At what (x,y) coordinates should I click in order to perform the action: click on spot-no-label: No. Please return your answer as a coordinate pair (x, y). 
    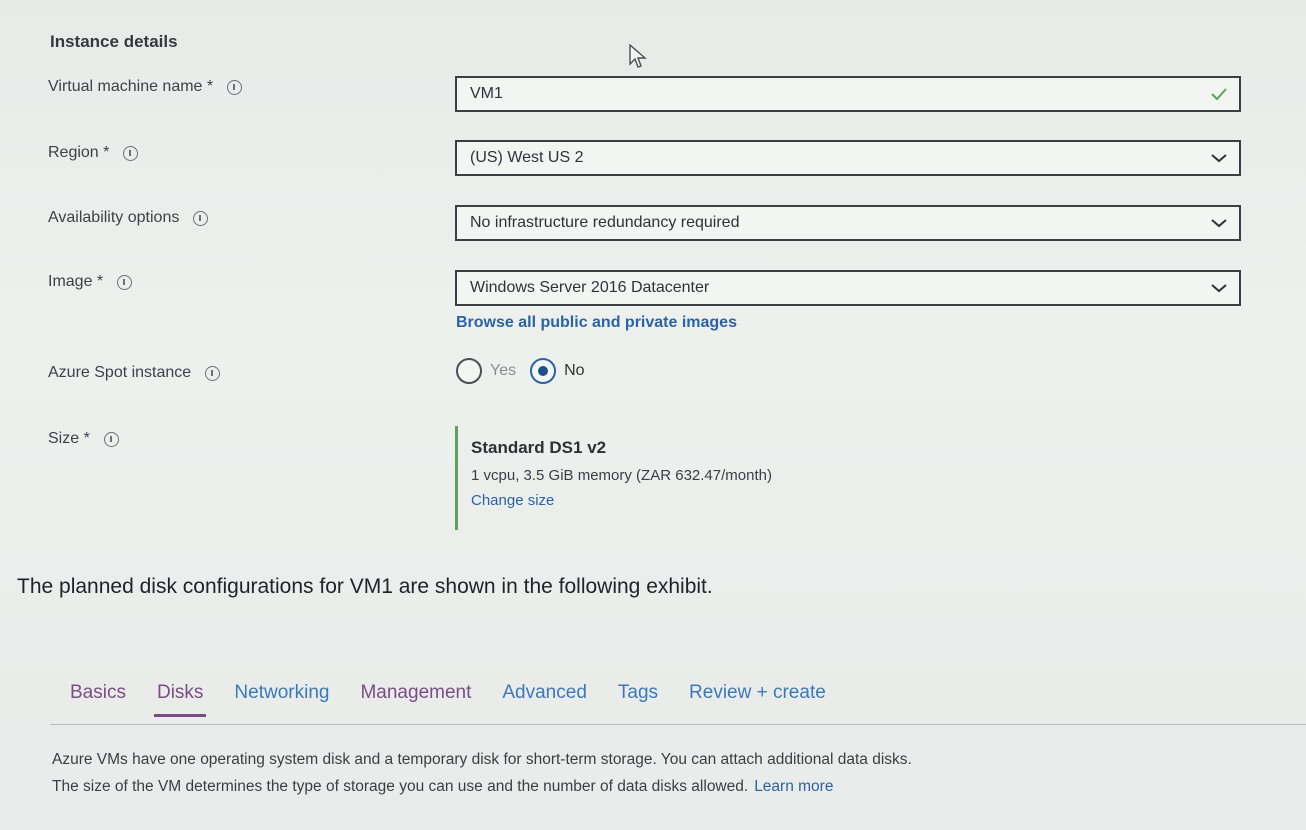
    Looking at the image, I should click on (574, 370).